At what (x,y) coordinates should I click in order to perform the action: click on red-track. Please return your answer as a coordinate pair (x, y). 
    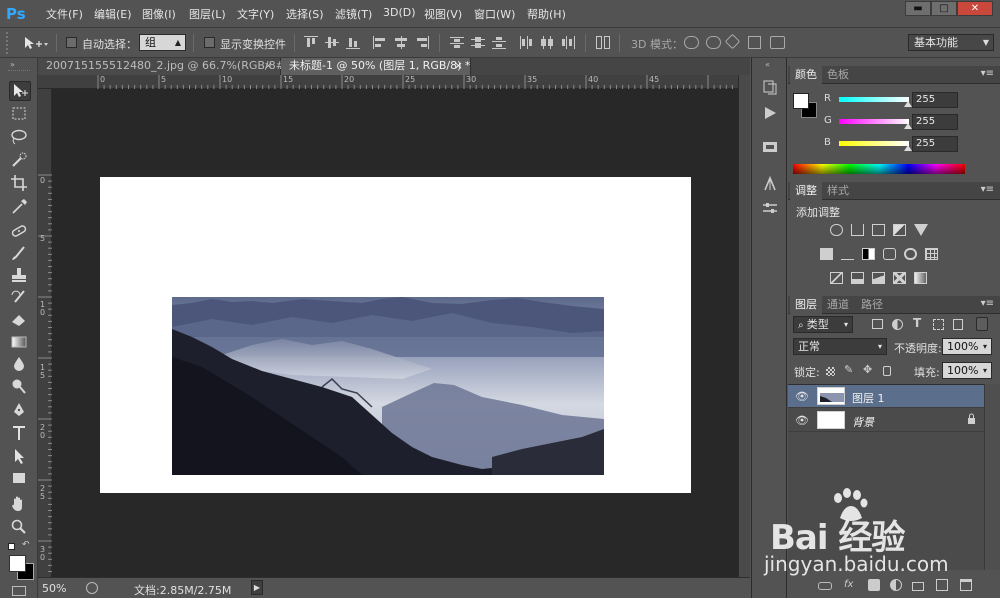
    Looking at the image, I should click on (874, 99).